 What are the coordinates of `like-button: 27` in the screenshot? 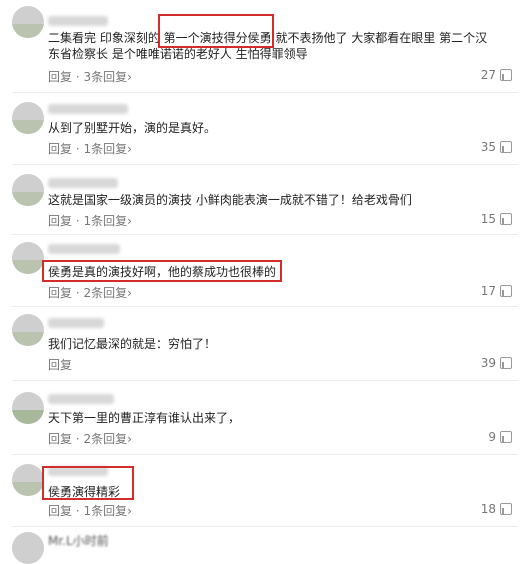 It's located at (496, 75).